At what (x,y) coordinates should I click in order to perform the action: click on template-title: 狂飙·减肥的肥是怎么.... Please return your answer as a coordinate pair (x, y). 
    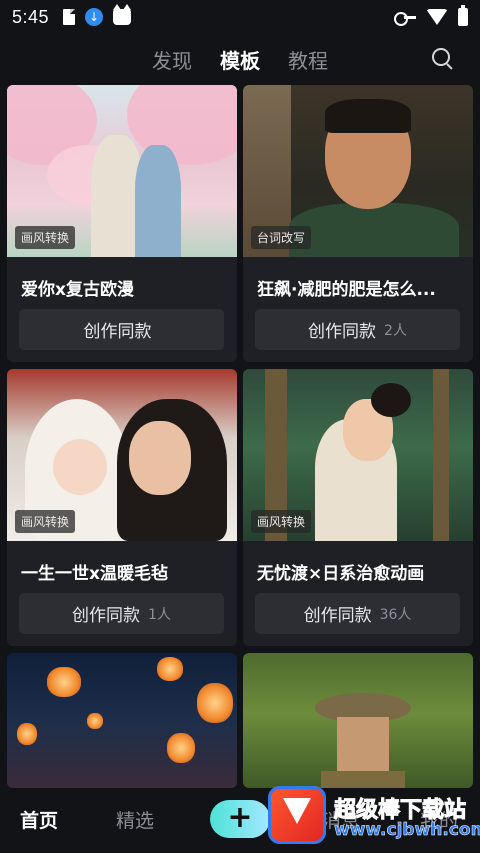
    Looking at the image, I should click on (346, 290).